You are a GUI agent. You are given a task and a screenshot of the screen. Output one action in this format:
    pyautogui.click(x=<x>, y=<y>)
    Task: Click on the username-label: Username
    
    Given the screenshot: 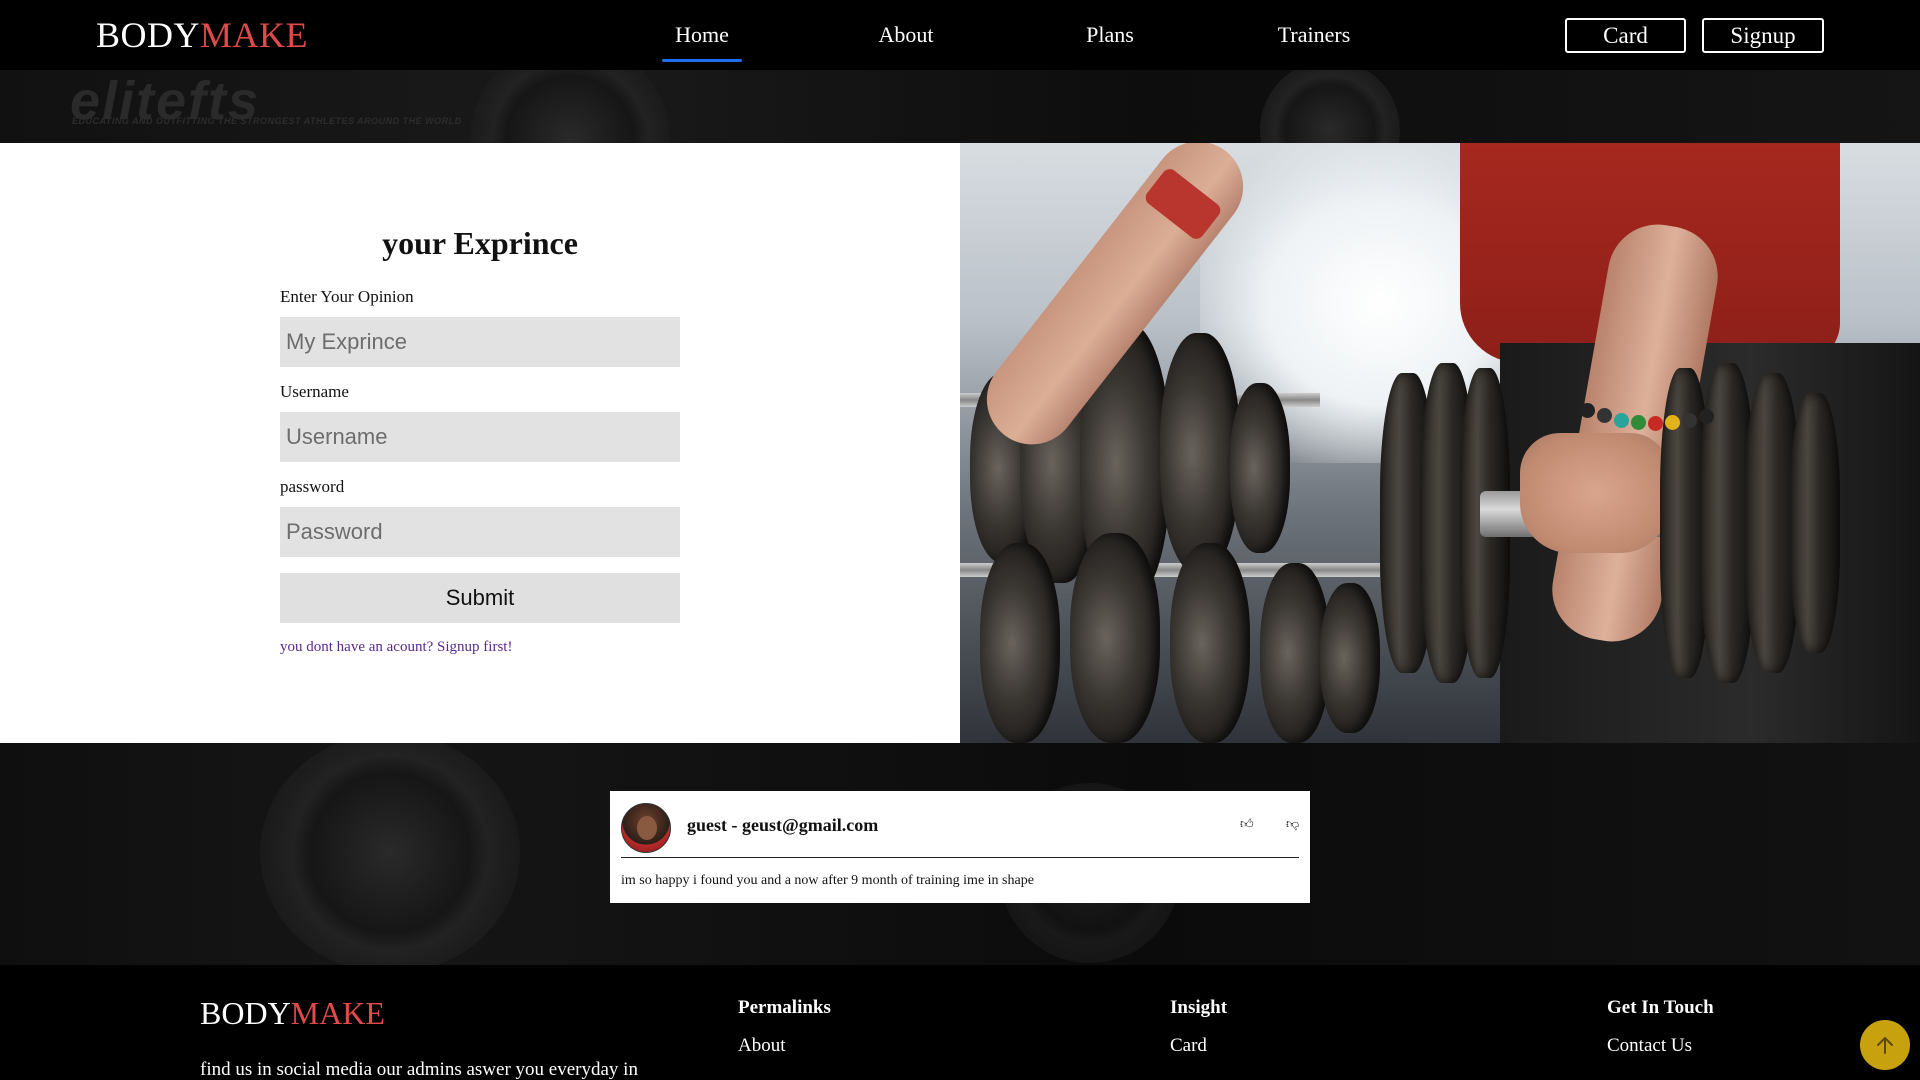 What is the action you would take?
    pyautogui.click(x=314, y=391)
    